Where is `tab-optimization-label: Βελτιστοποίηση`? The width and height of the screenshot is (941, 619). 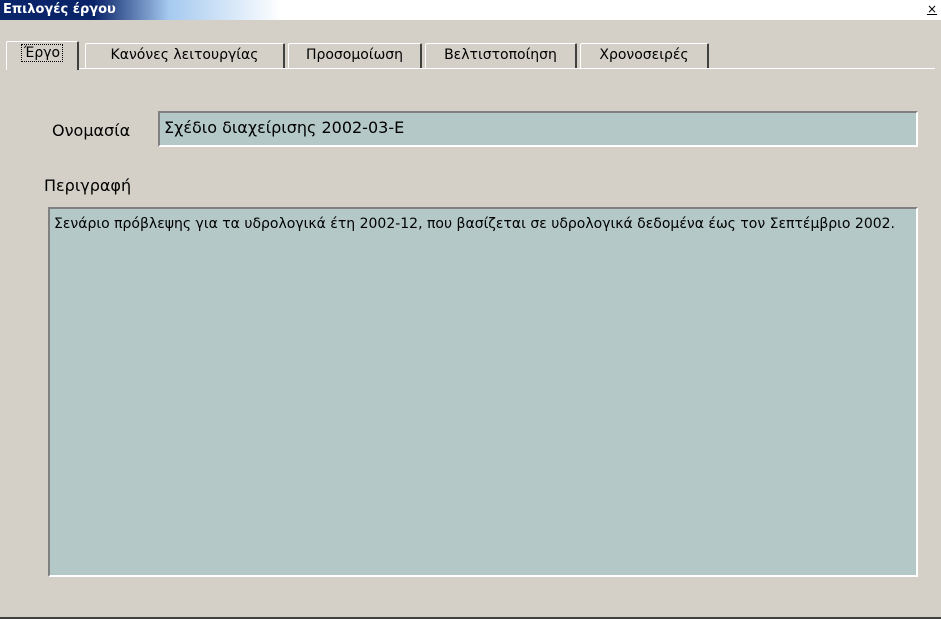
tab-optimization-label: Βελτιστοποίηση is located at coordinates (500, 55).